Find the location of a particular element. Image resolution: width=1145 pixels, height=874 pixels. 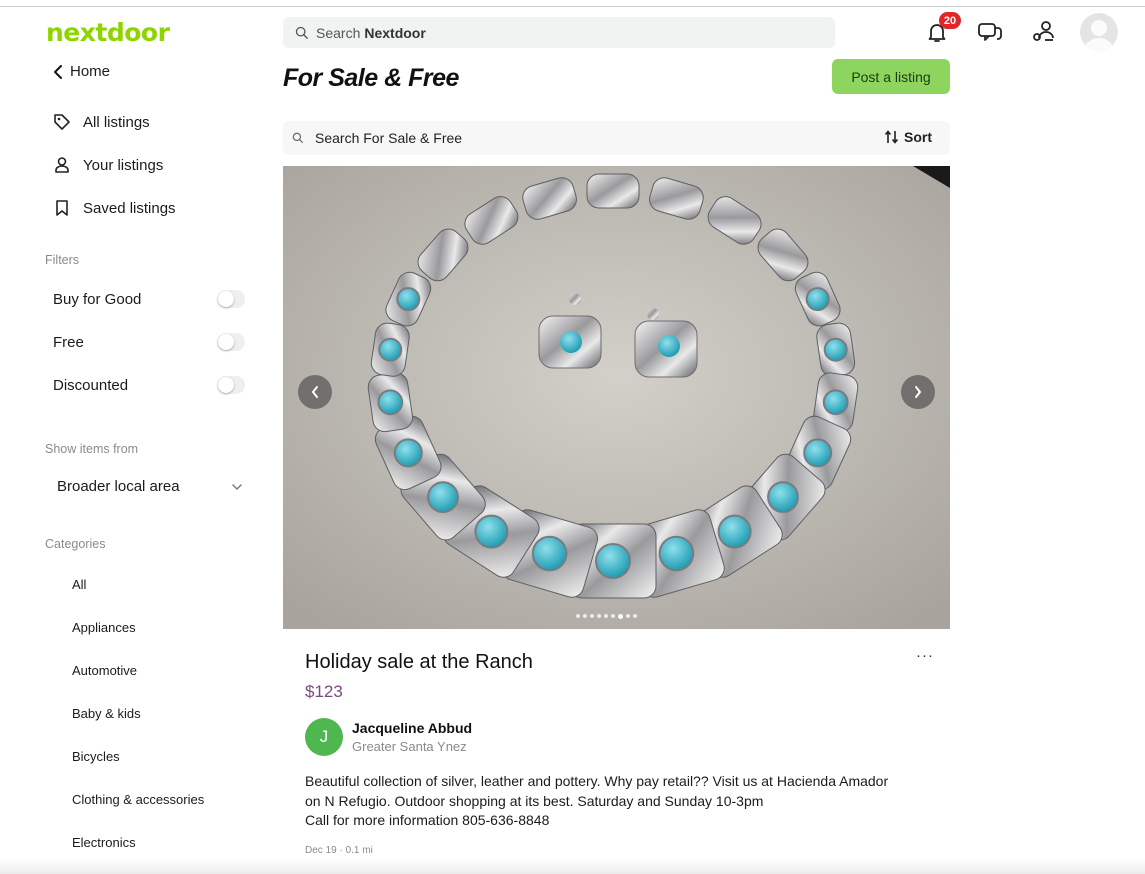

category-link: Electronics is located at coordinates (104, 842).